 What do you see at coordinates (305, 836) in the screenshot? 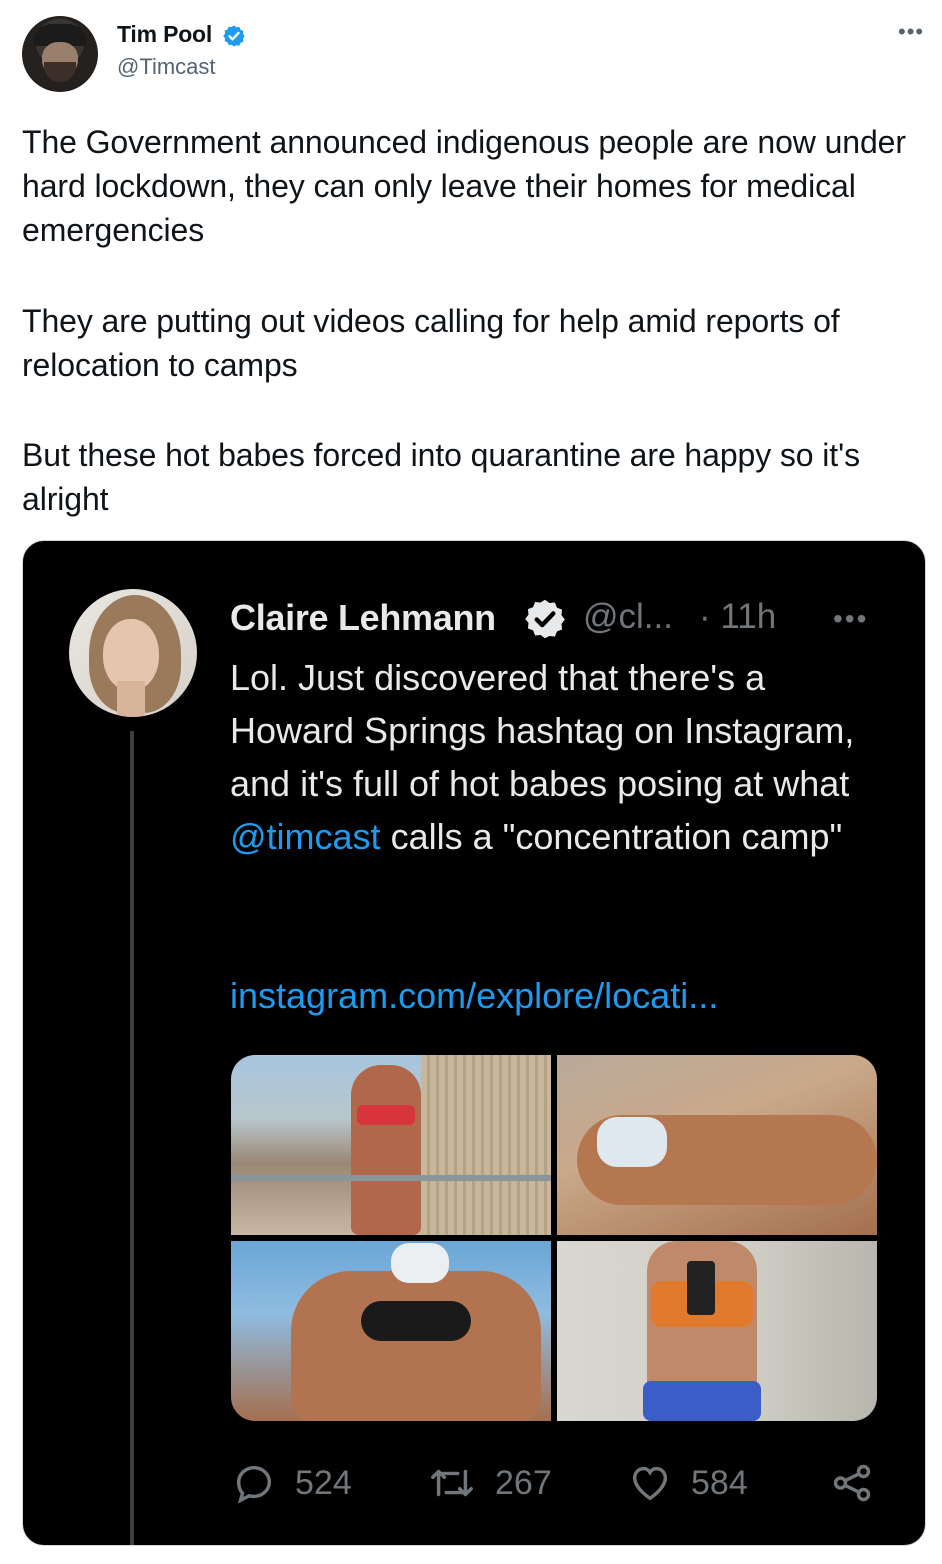
I see `mention-link: @timcast` at bounding box center [305, 836].